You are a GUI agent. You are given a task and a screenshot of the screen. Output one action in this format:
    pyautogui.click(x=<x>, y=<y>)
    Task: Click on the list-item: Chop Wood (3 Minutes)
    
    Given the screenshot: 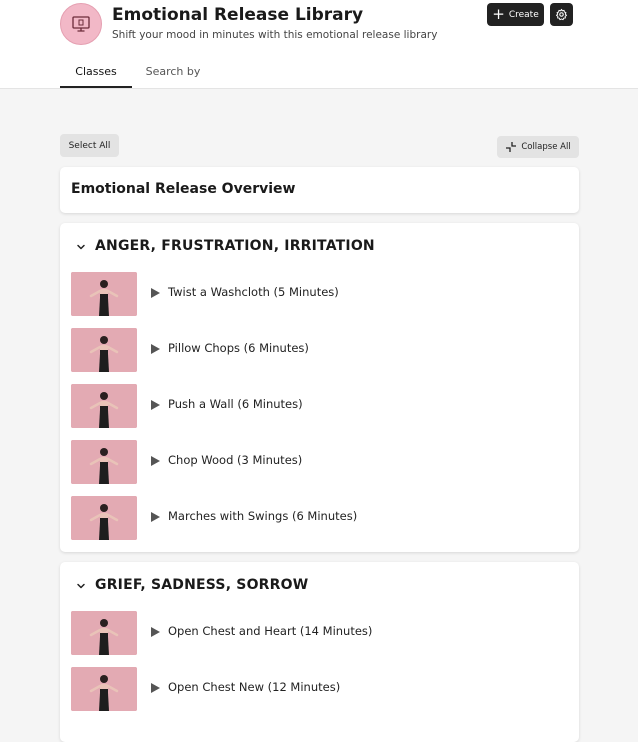 What is the action you would take?
    pyautogui.click(x=321, y=462)
    